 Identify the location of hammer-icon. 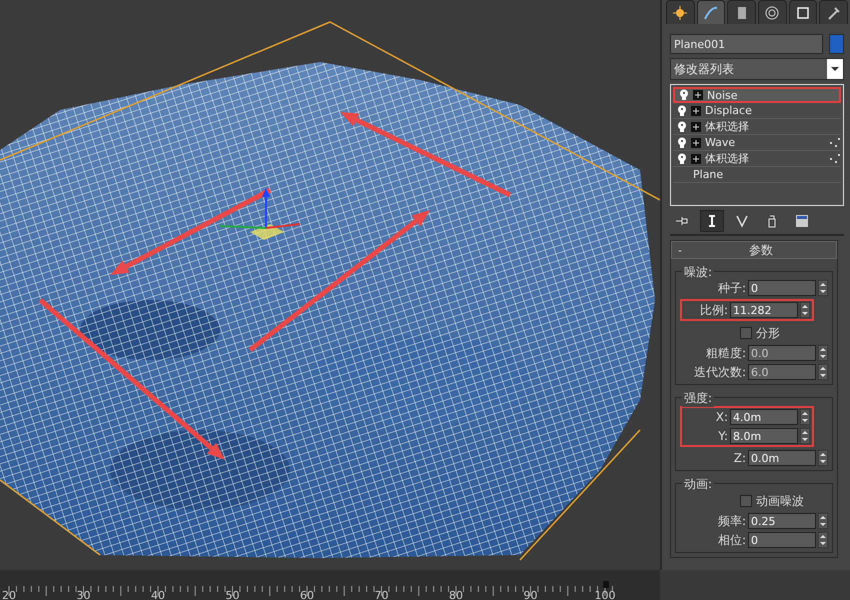
(834, 12).